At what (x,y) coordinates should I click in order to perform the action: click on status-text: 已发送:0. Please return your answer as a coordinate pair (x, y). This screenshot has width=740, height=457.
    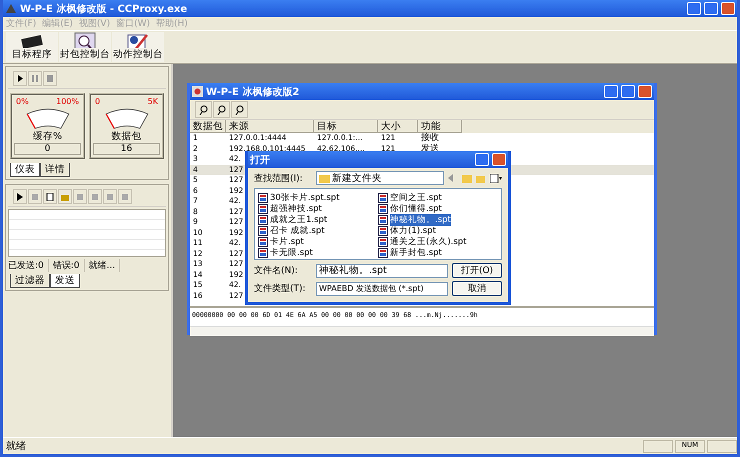
    Looking at the image, I should click on (28, 265).